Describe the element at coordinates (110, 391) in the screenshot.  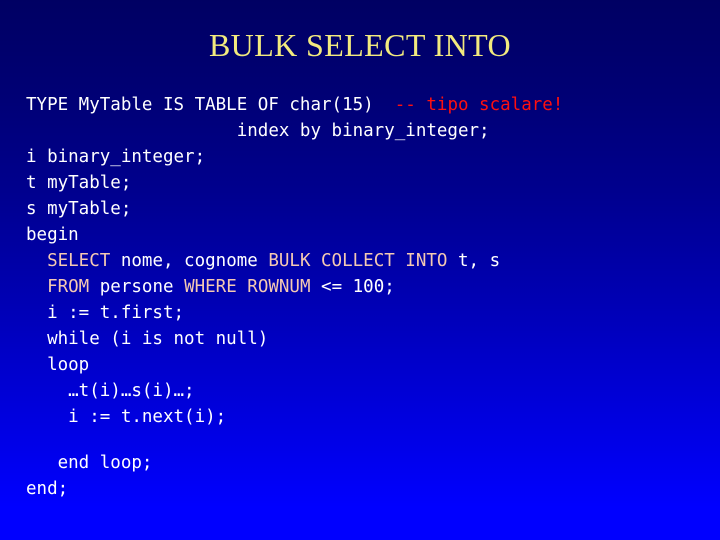
I see `code-token-plain: …t(i)…s(i)…;` at that location.